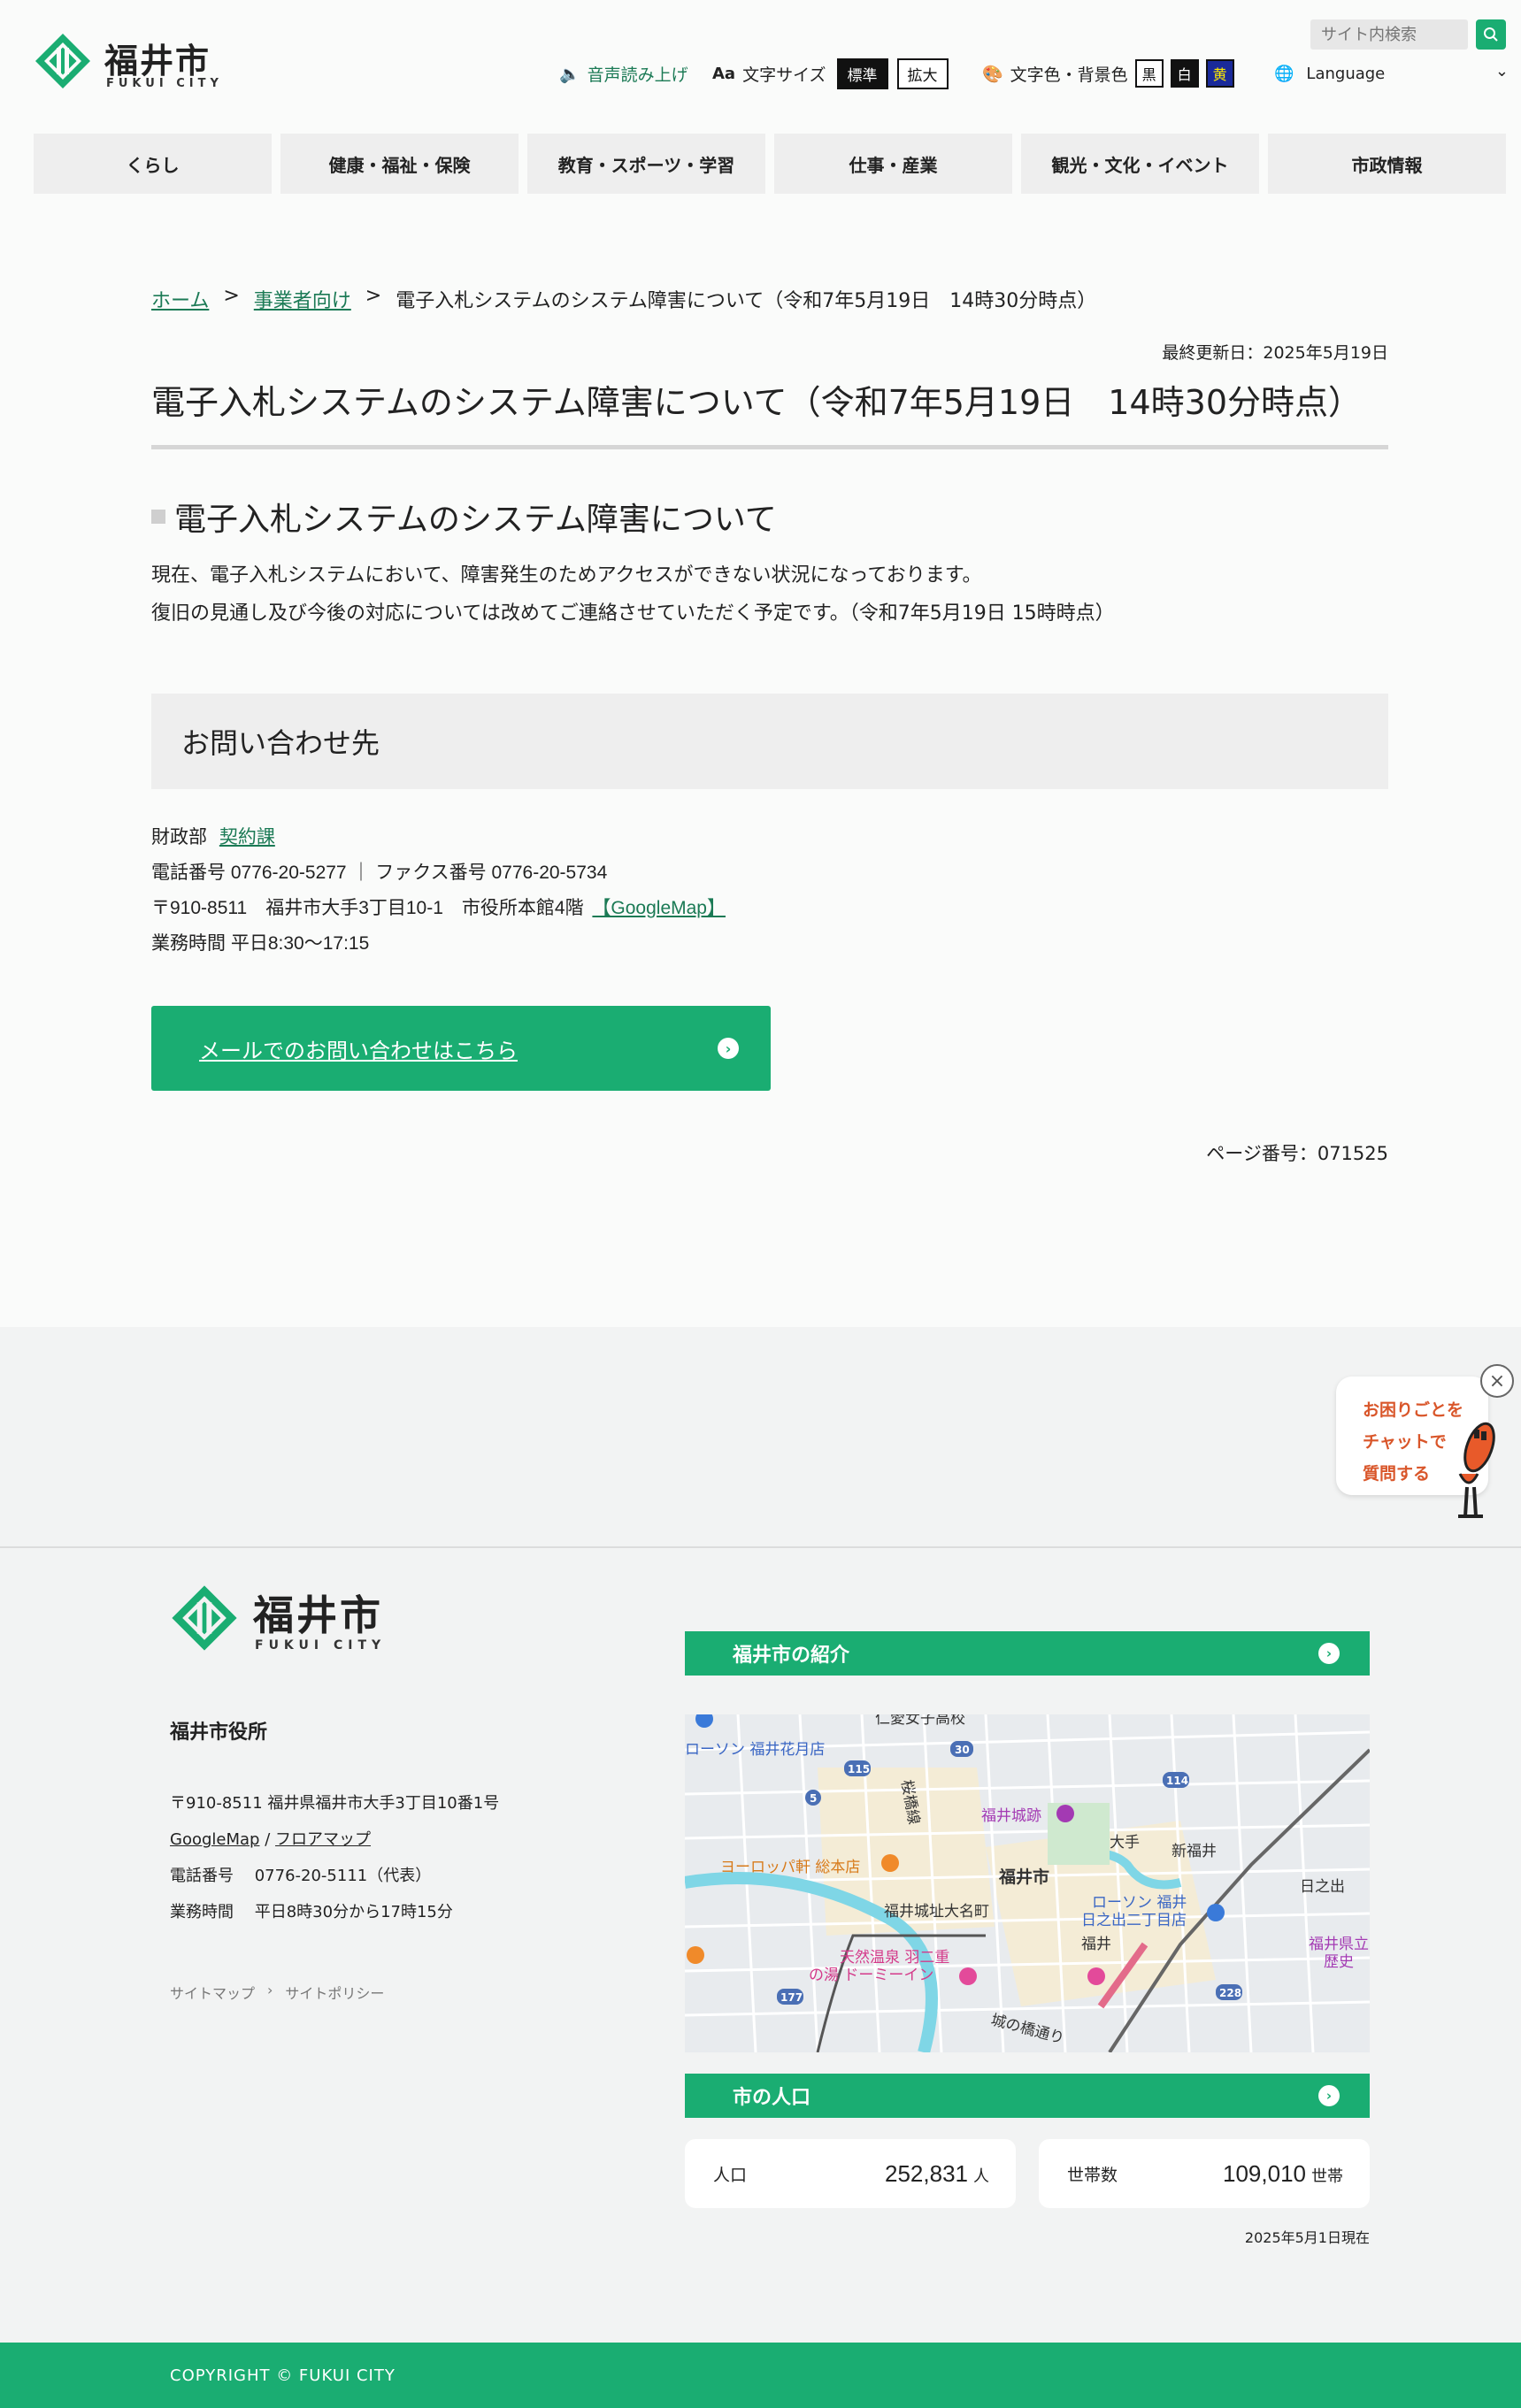  Describe the element at coordinates (1184, 74) in the screenshot. I see `color-white-button: 白` at that location.